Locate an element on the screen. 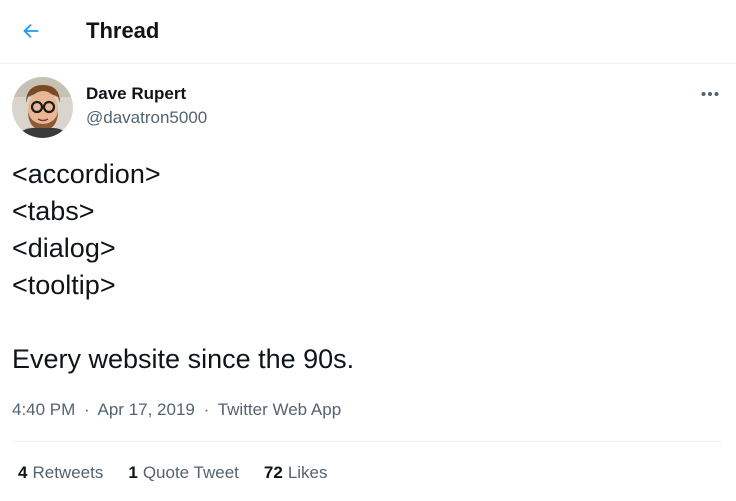 The width and height of the screenshot is (736, 501). tweet-metadata: 4:40 PM · Apr 17, 2019 · Twitter Web App is located at coordinates (176, 410).